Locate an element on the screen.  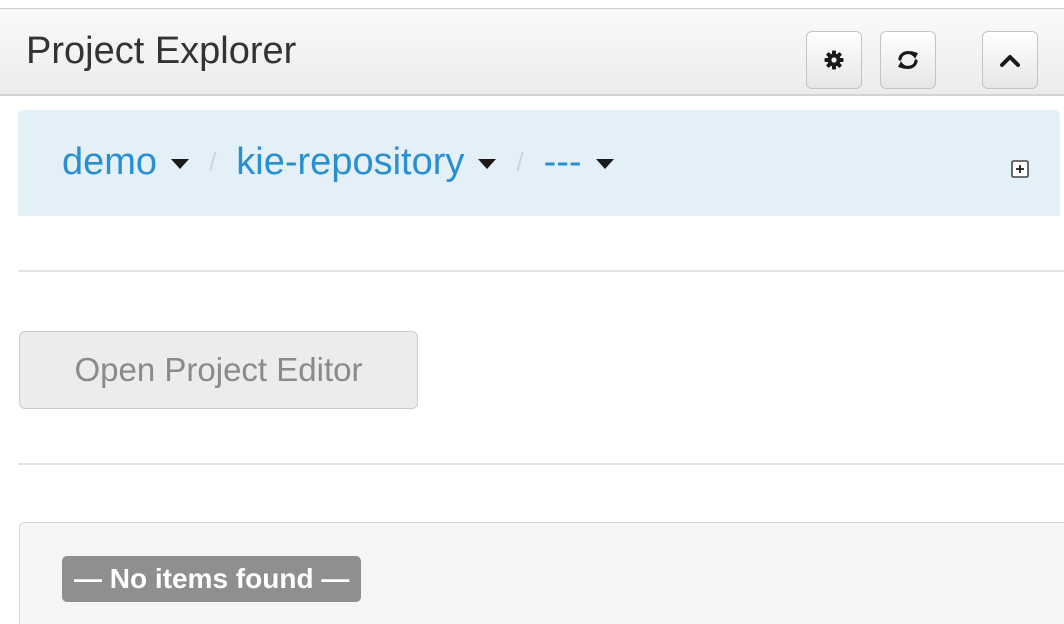
plus-square-icon is located at coordinates (1020, 169).